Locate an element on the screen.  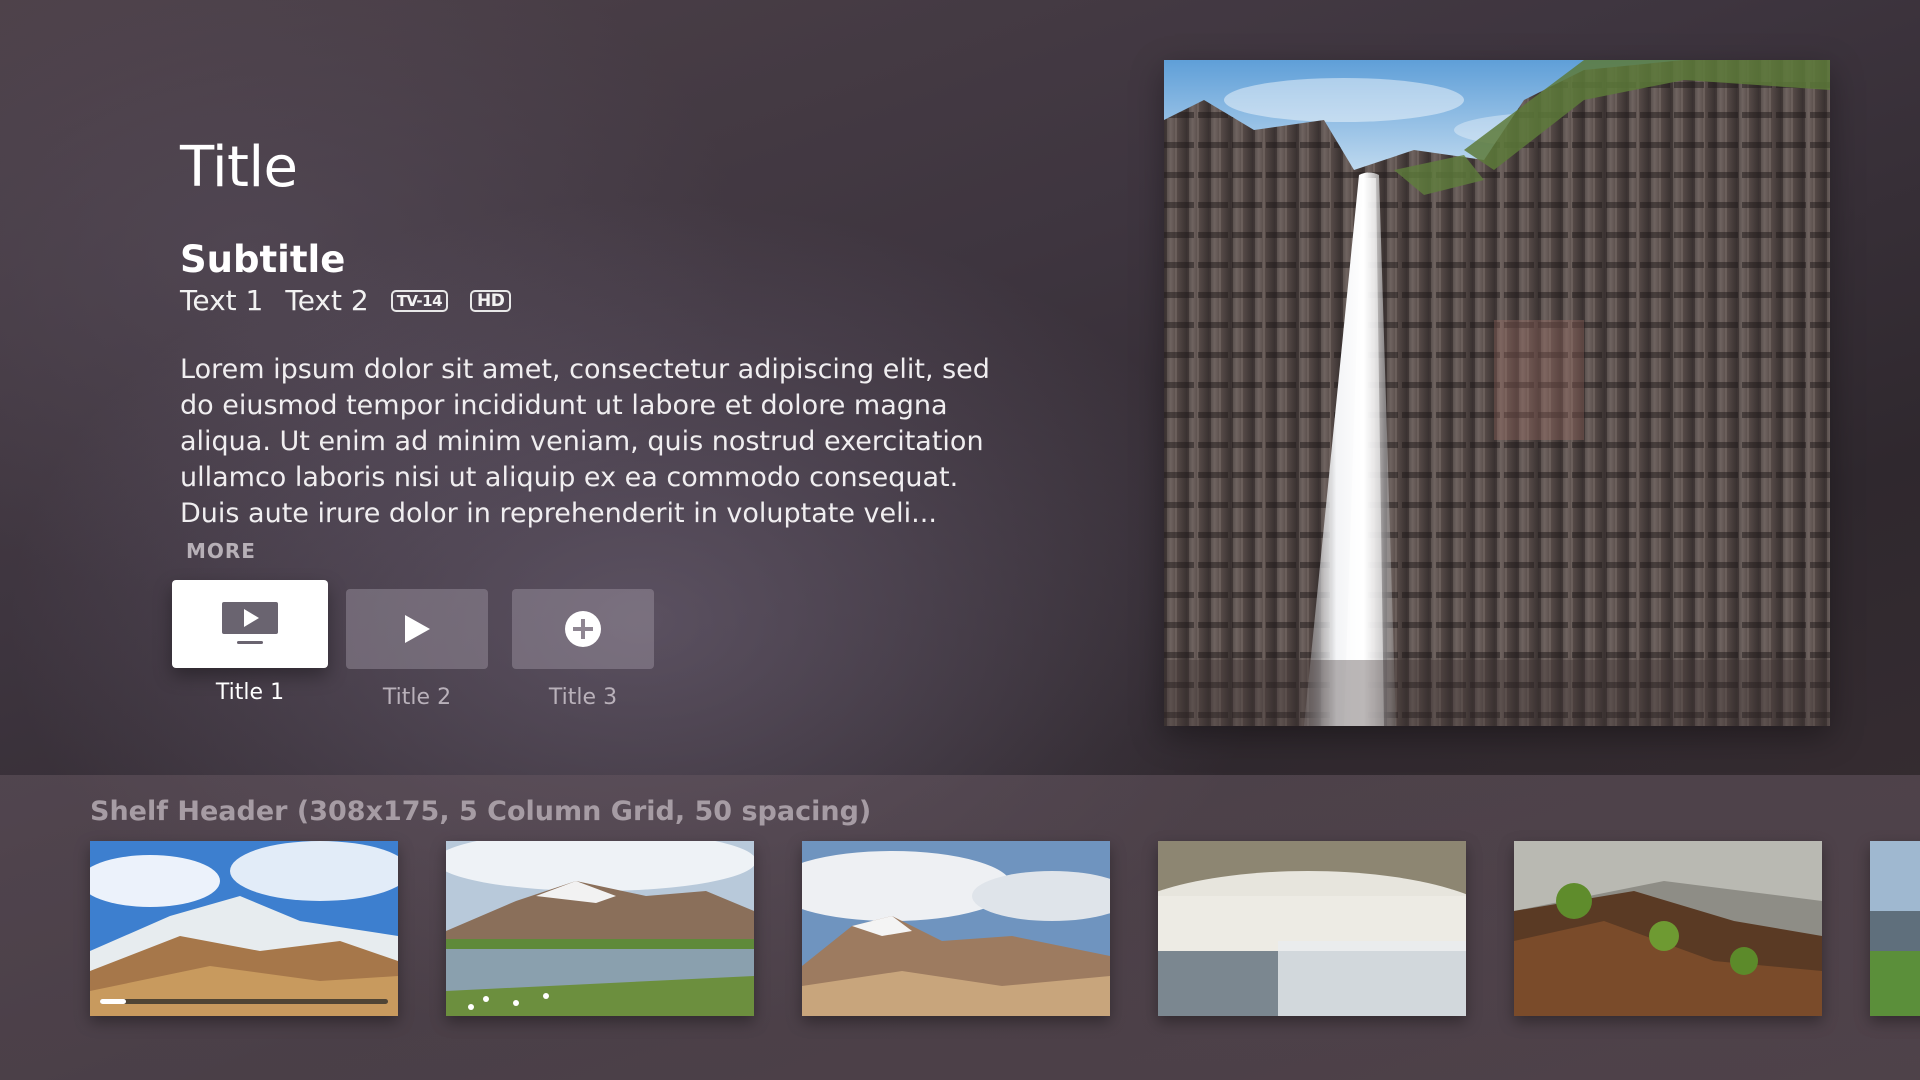
action-button-title-2: Title 2 is located at coordinates (417, 645).